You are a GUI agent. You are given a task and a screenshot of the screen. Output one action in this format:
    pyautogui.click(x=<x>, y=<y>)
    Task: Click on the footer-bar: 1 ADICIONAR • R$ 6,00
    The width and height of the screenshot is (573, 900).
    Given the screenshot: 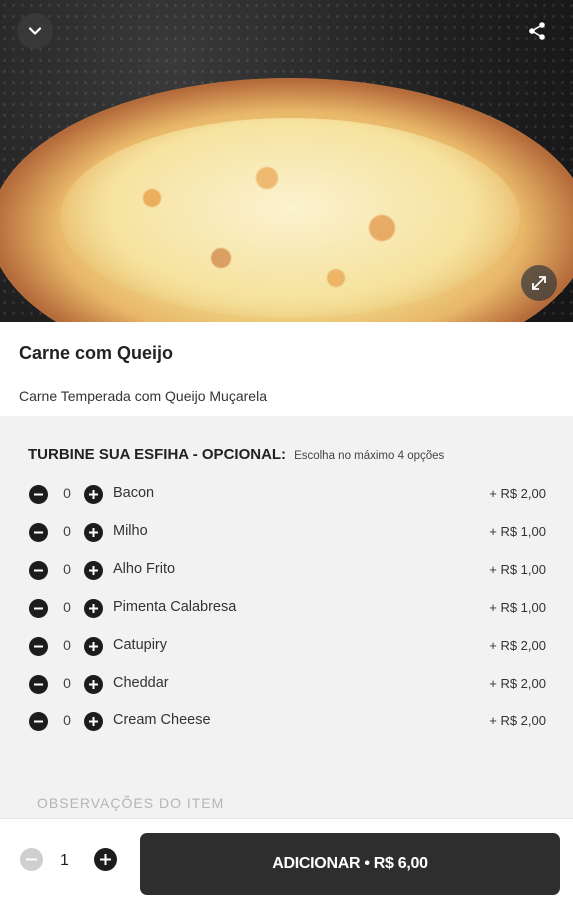 What is the action you would take?
    pyautogui.click(x=286, y=859)
    